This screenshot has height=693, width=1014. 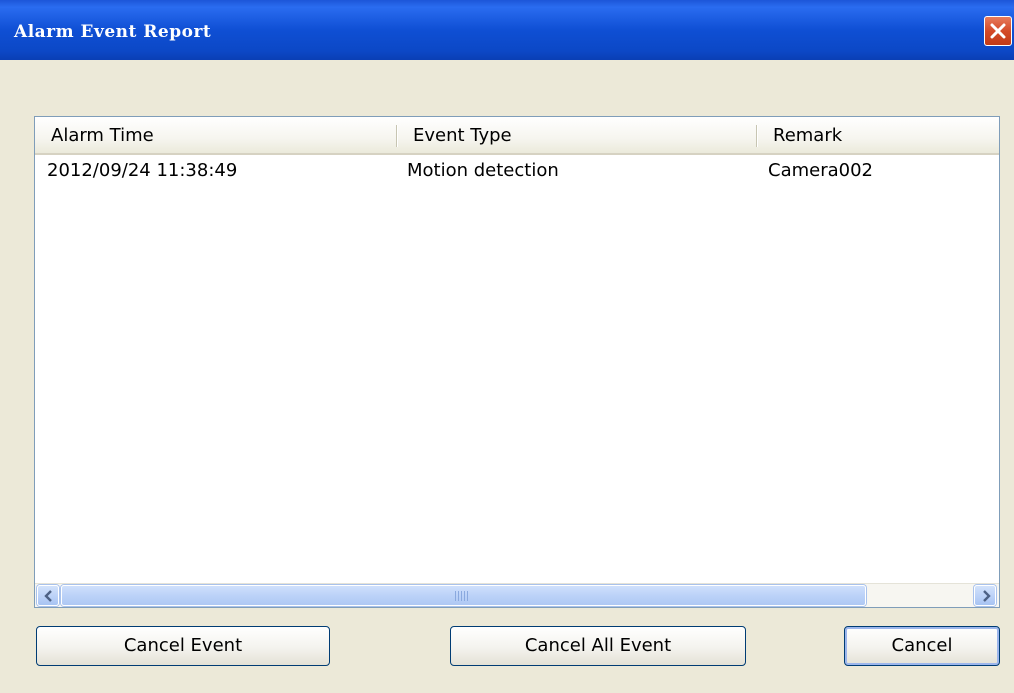 I want to click on chevron-left-icon, so click(x=48, y=596).